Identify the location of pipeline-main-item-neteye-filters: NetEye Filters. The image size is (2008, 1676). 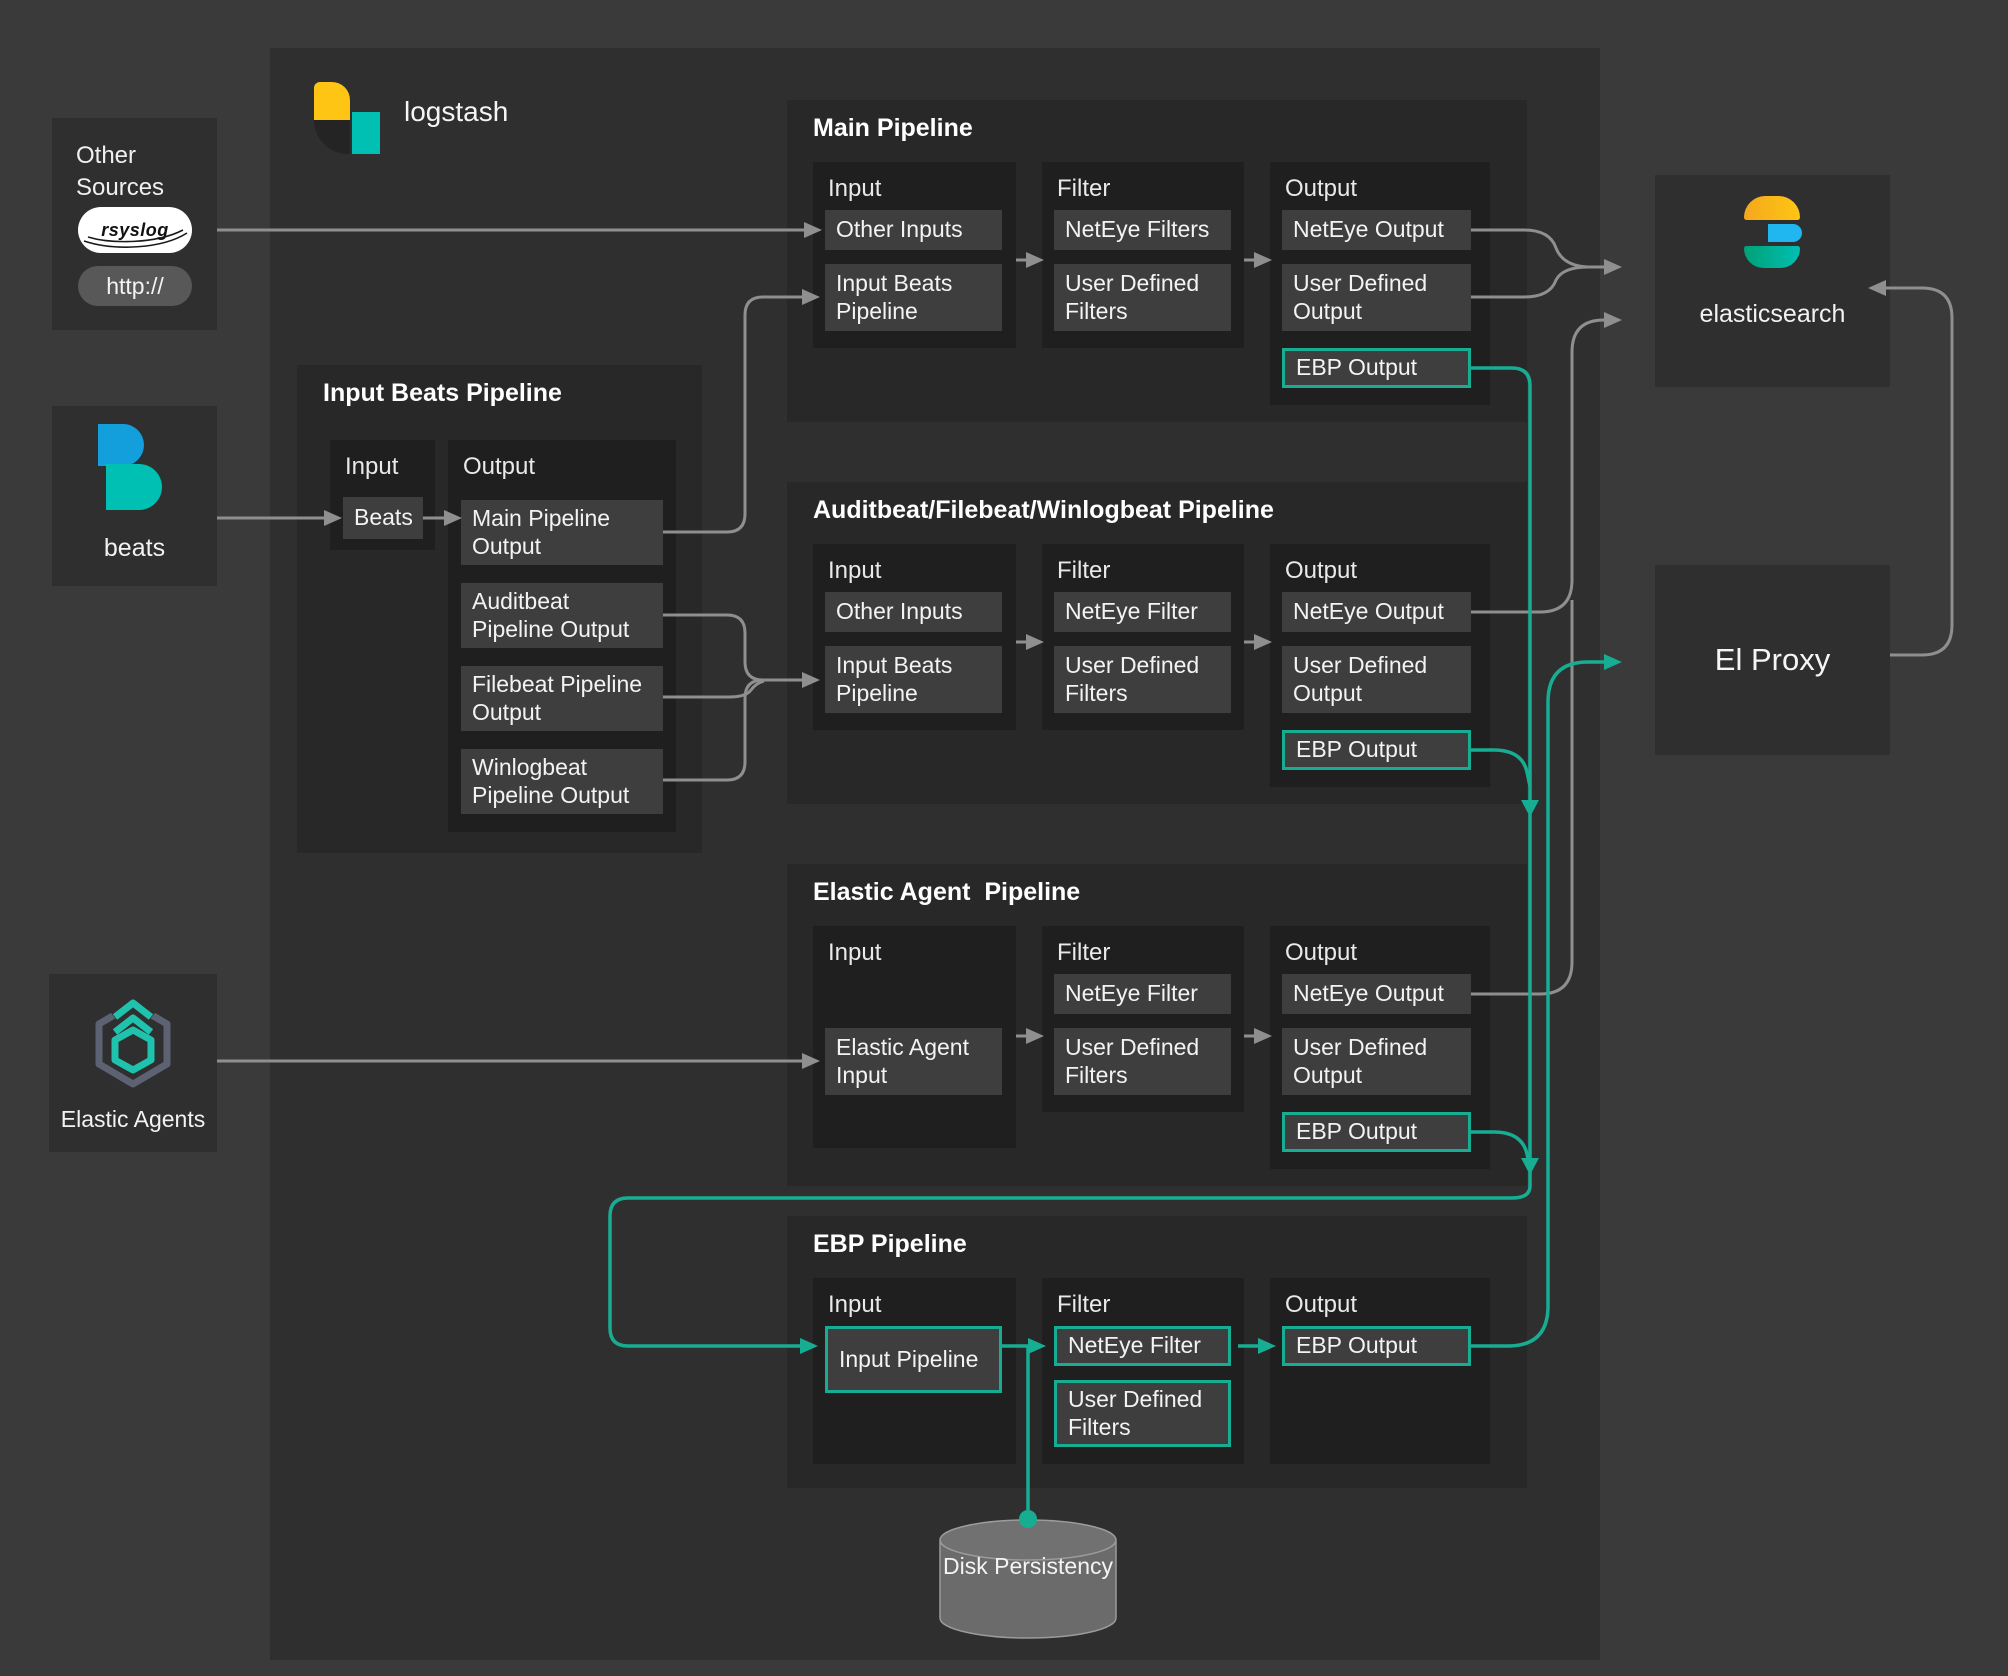
(1142, 230).